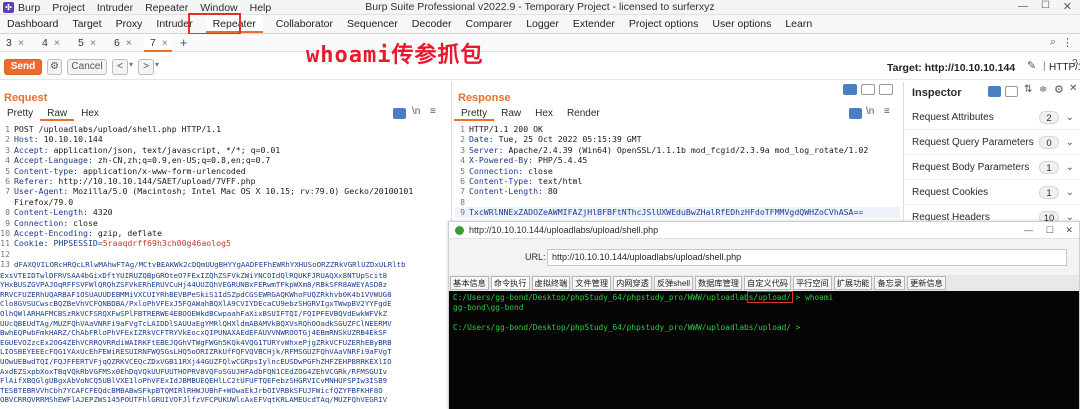  I want to click on inspector-row-cookies: Request Cookies 1 ⌄, so click(992, 192).